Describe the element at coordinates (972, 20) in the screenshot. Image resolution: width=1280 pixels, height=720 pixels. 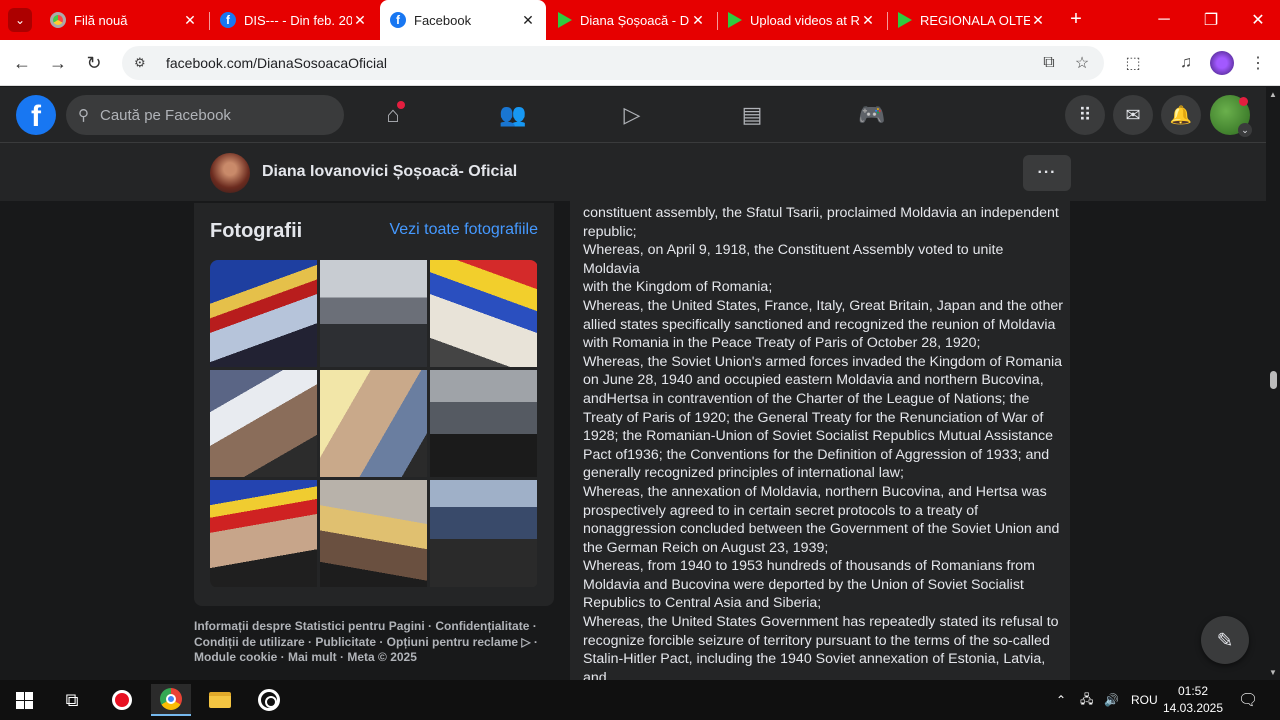
I see `tab-regionala-oltenia: REGIONALA OLTEN ✕` at that location.